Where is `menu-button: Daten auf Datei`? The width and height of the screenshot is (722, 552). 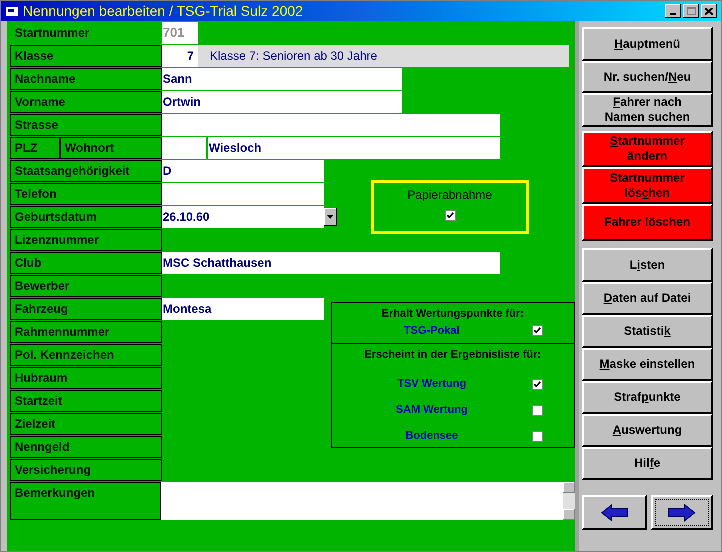
menu-button: Daten auf Datei is located at coordinates (647, 298).